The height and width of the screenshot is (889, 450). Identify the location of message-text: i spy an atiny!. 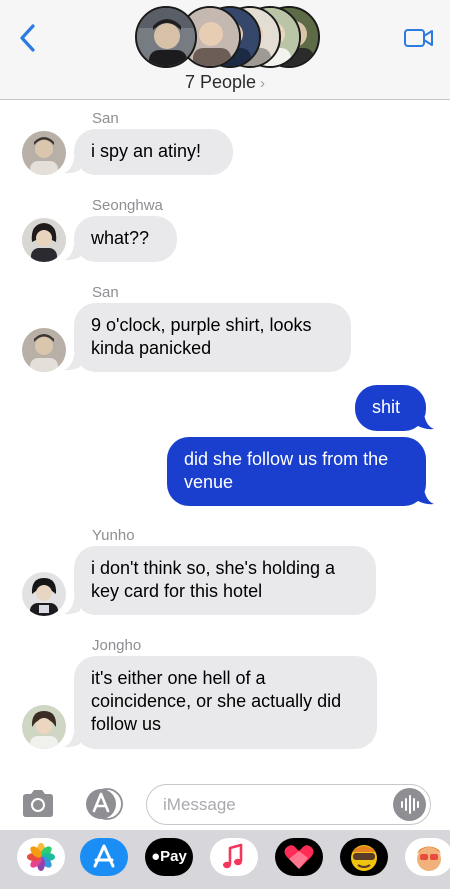
(146, 151).